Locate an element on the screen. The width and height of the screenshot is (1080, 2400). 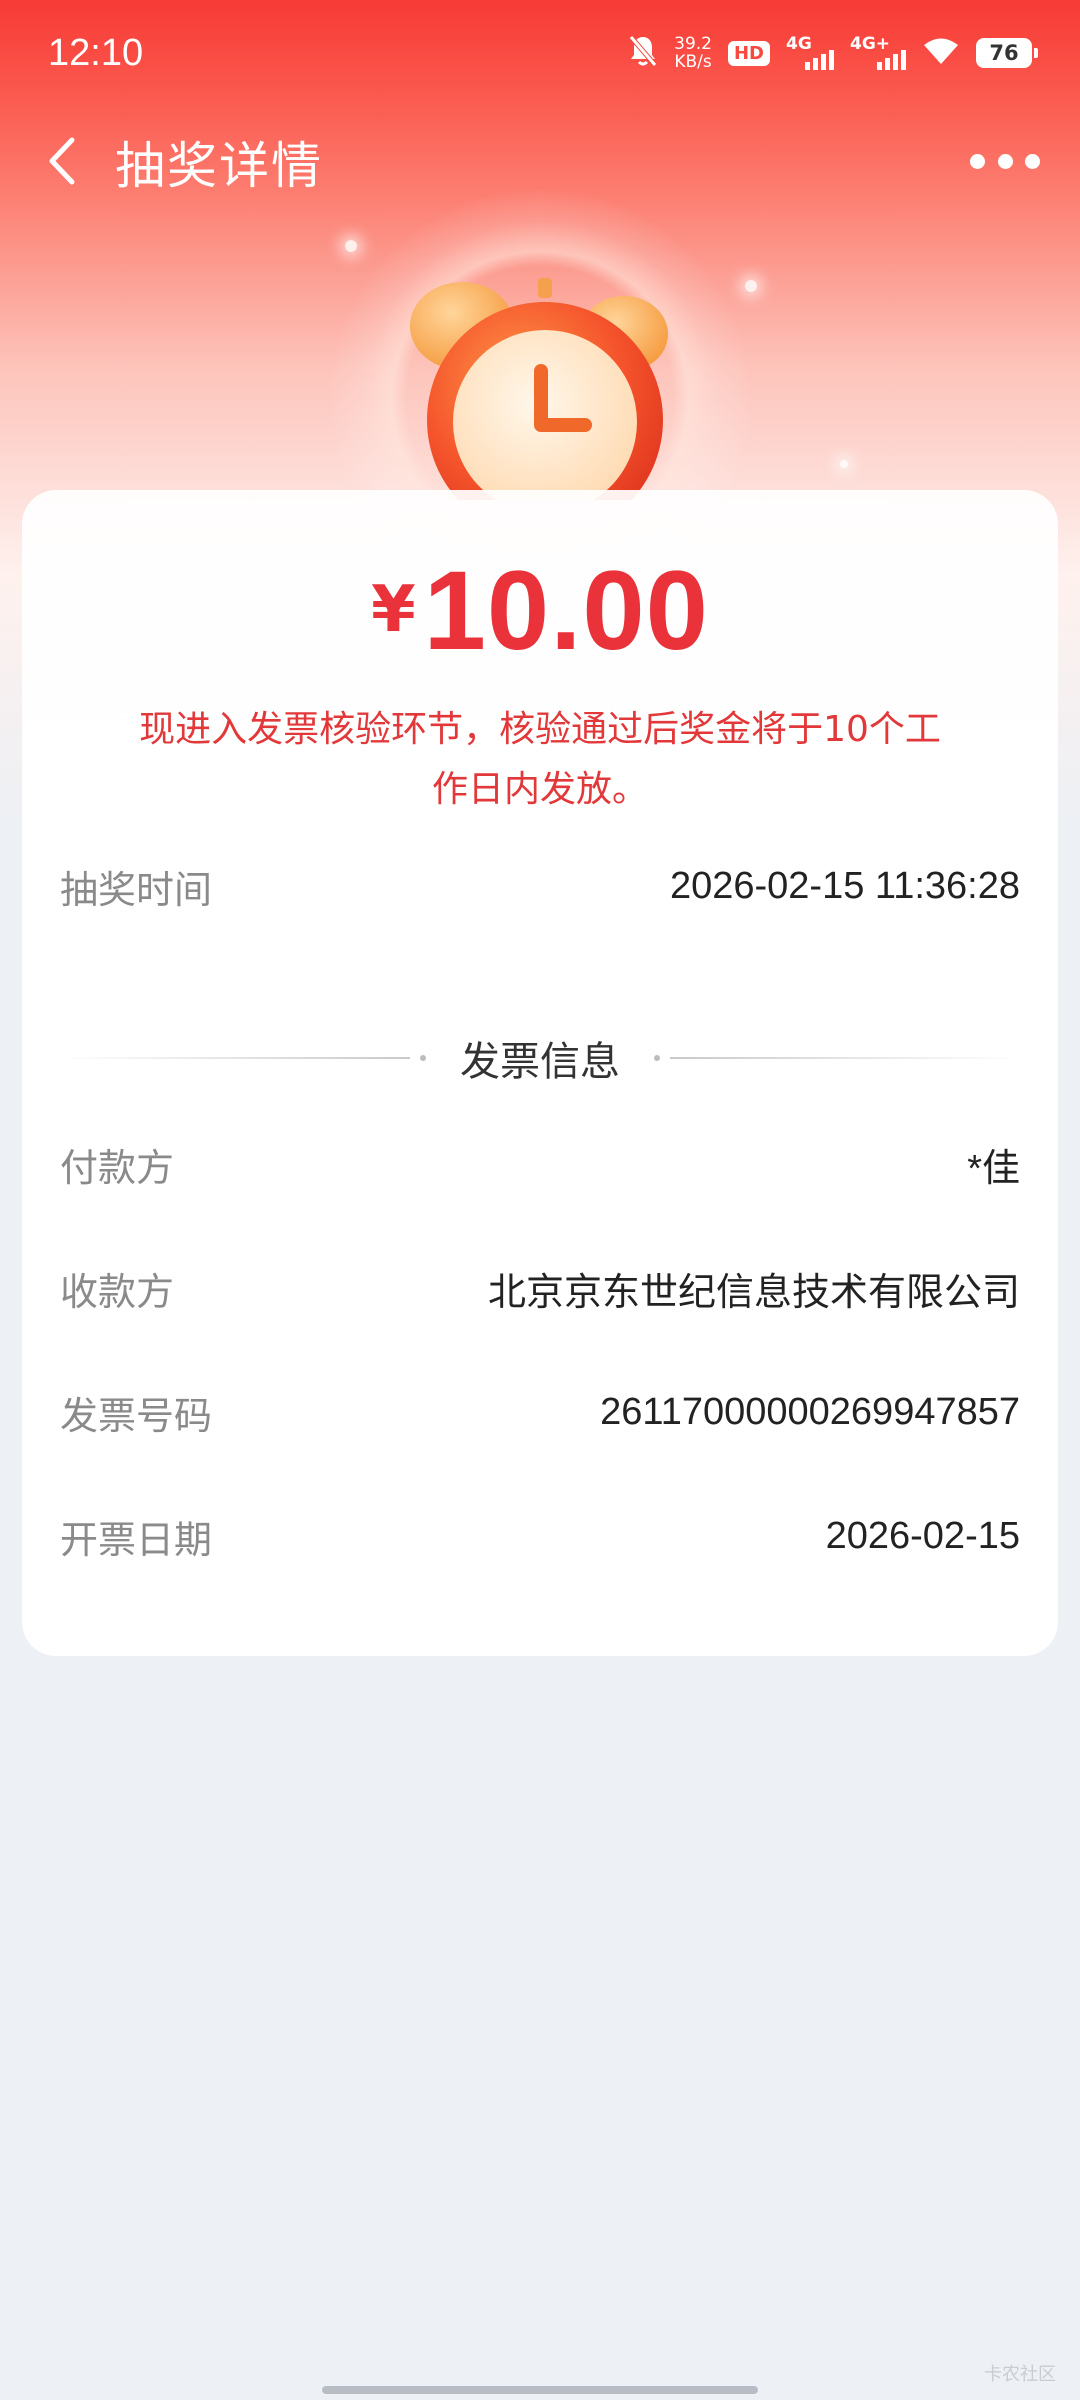
network-speed: 39.2 KB/s is located at coordinates (693, 53).